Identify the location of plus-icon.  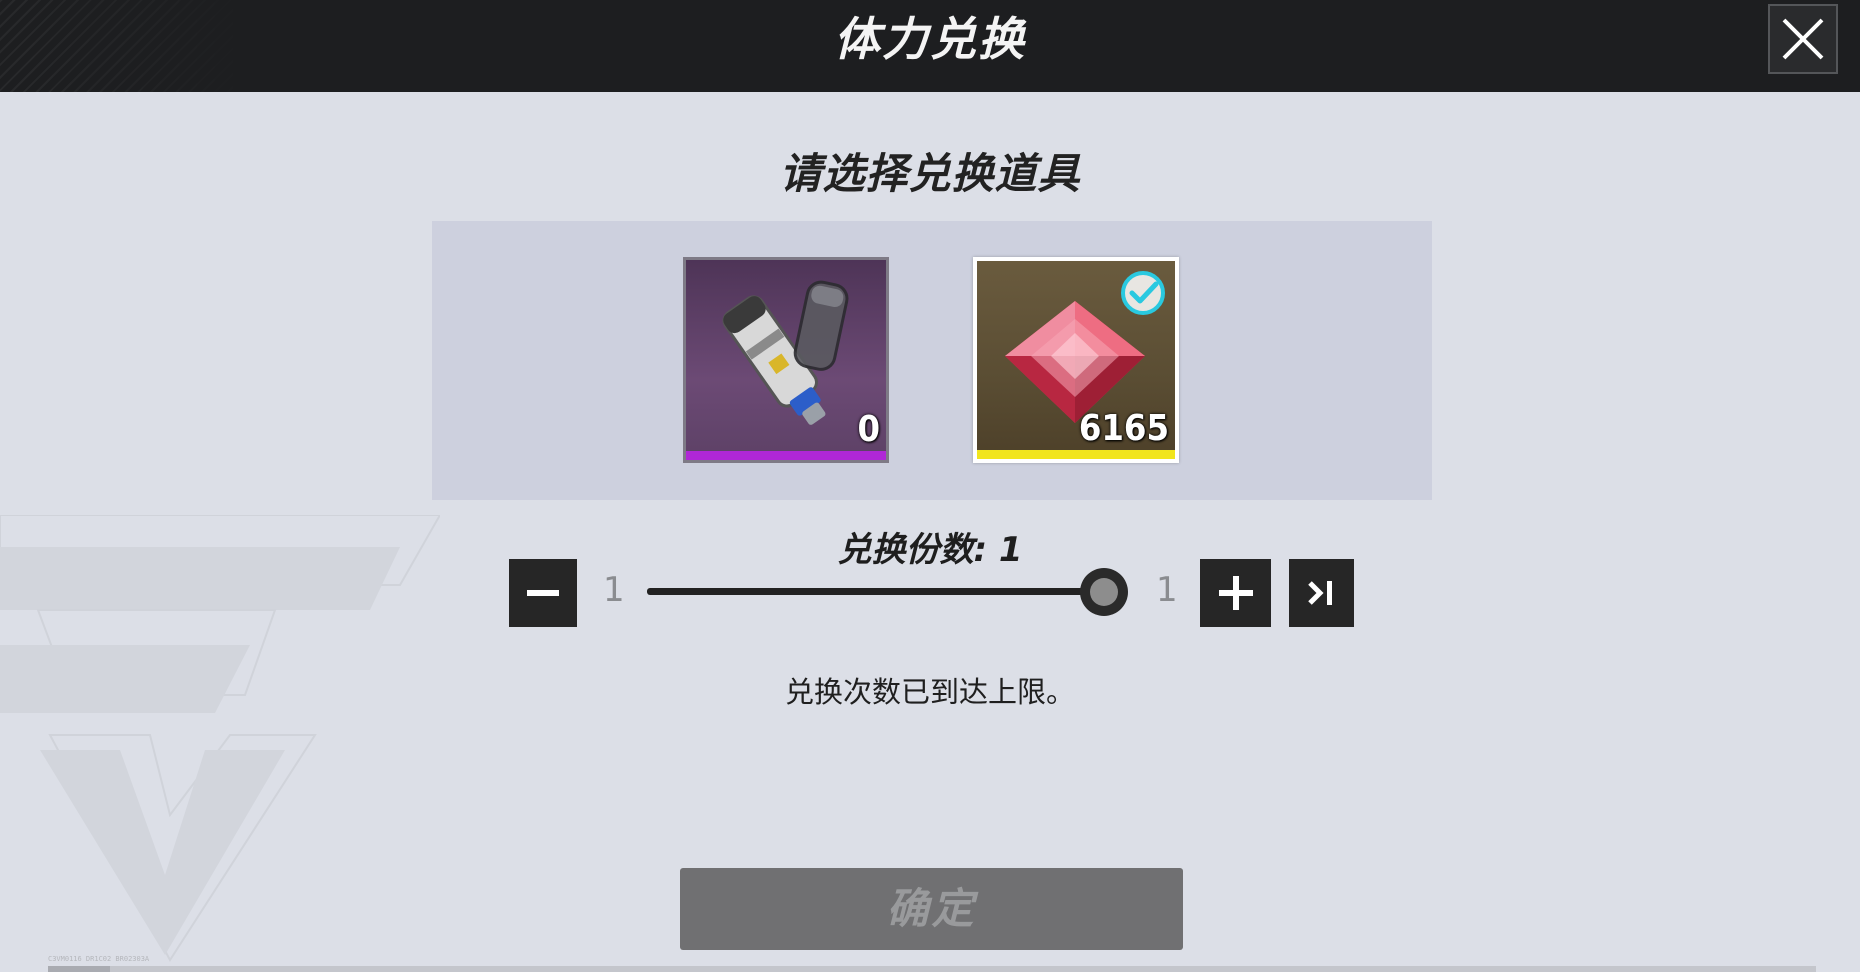
(1235, 593).